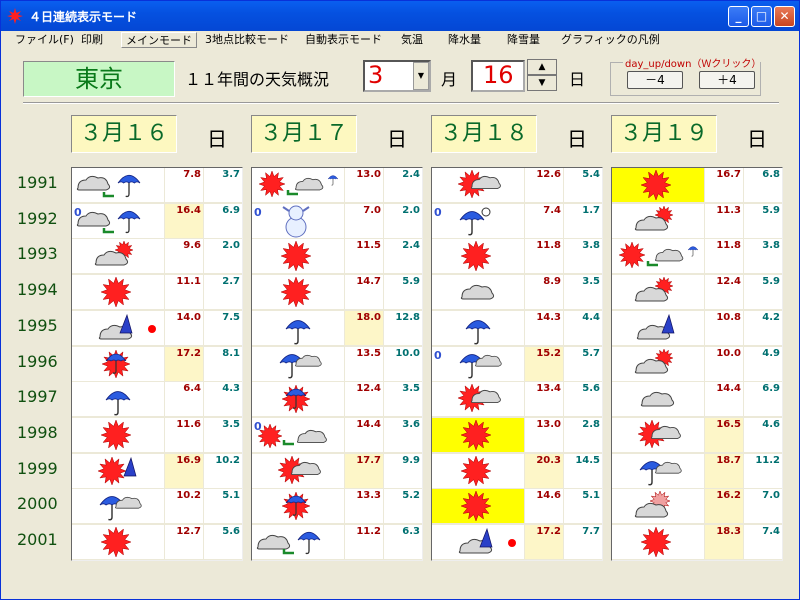  I want to click on temperature-cell: 20.3, so click(544, 470).